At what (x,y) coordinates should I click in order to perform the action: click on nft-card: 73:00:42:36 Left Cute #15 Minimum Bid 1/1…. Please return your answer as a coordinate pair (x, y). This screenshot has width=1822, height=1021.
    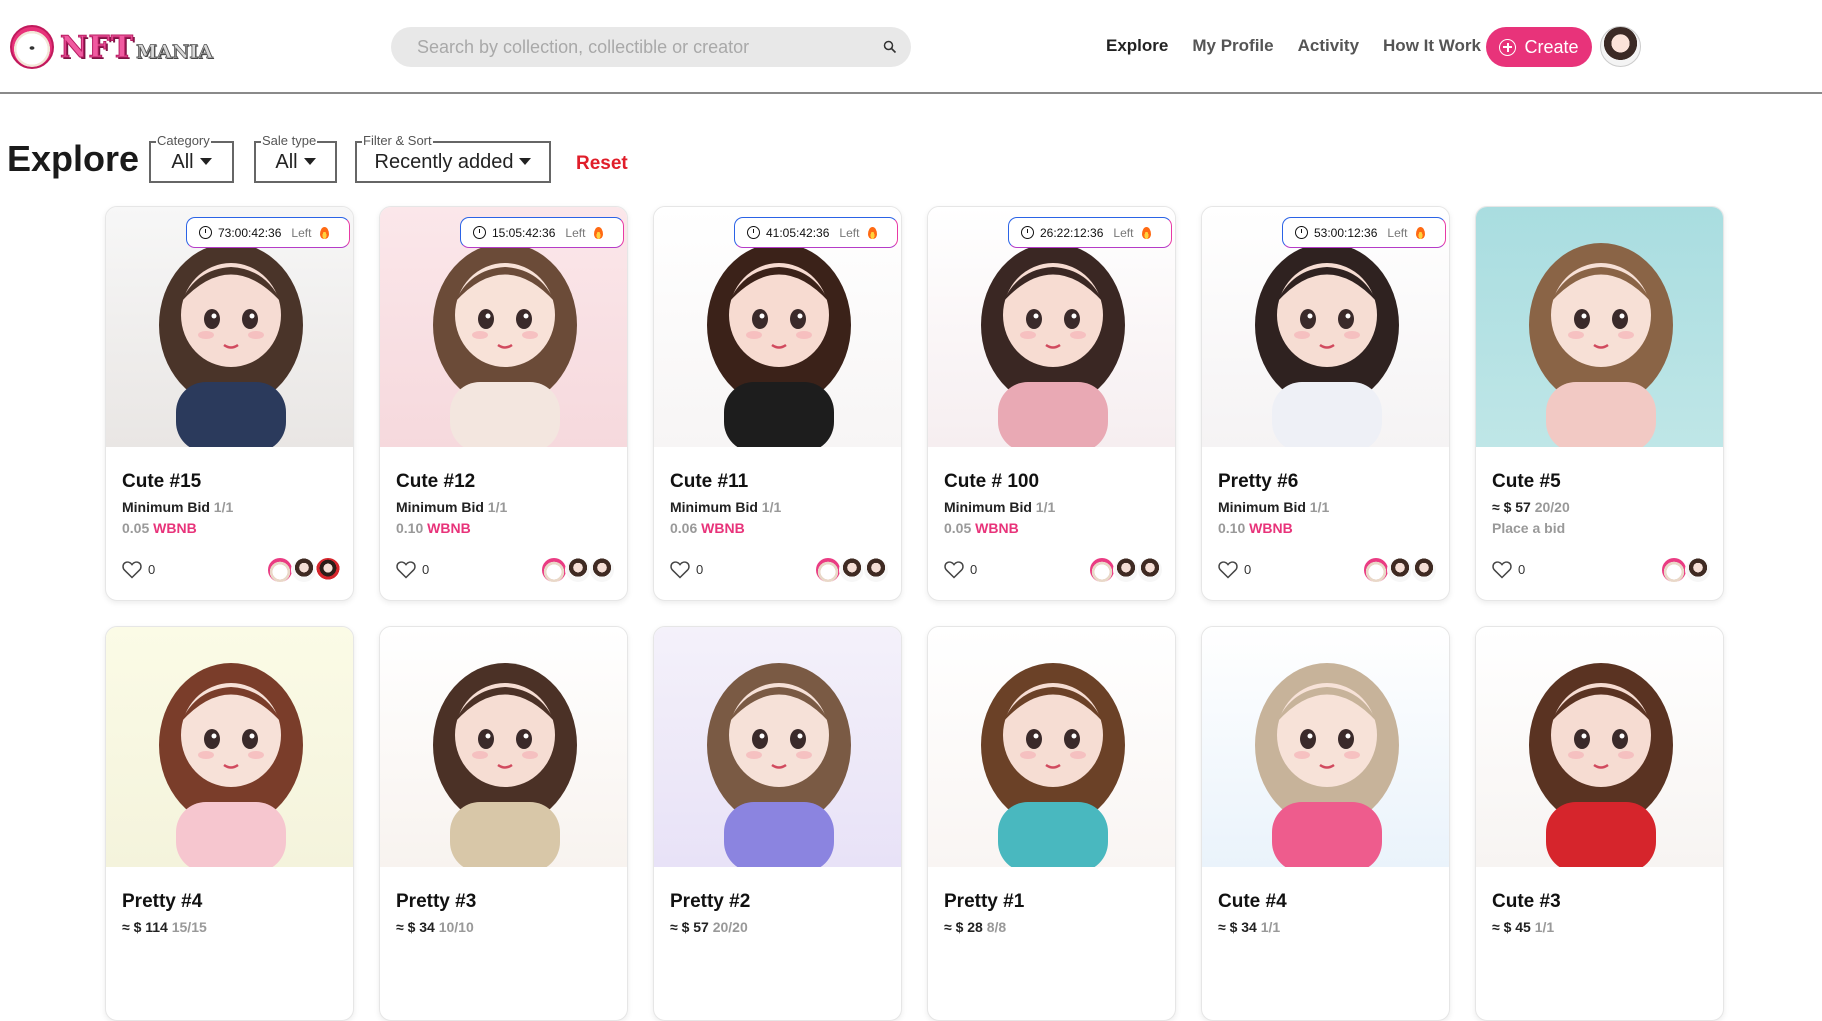
    Looking at the image, I should click on (229, 403).